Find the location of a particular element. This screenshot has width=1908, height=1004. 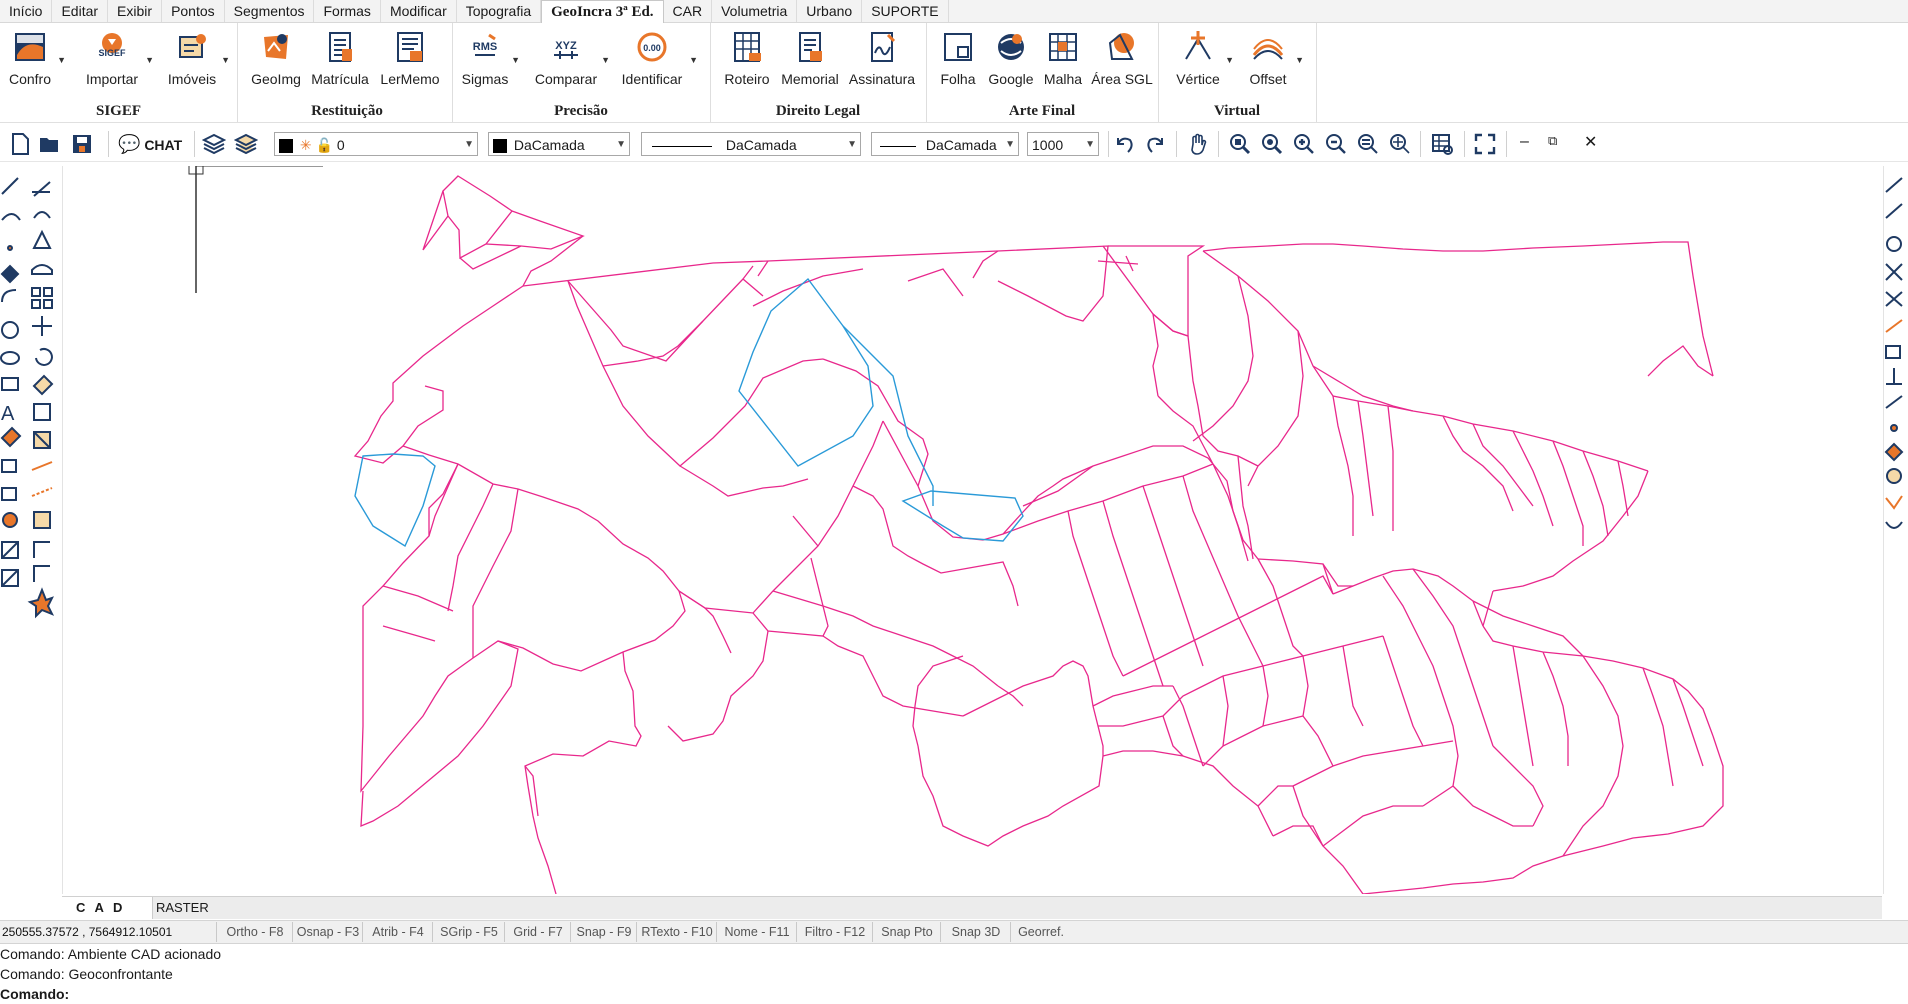

menu-tab: GeoIncra 3ª Ed. is located at coordinates (602, 12).